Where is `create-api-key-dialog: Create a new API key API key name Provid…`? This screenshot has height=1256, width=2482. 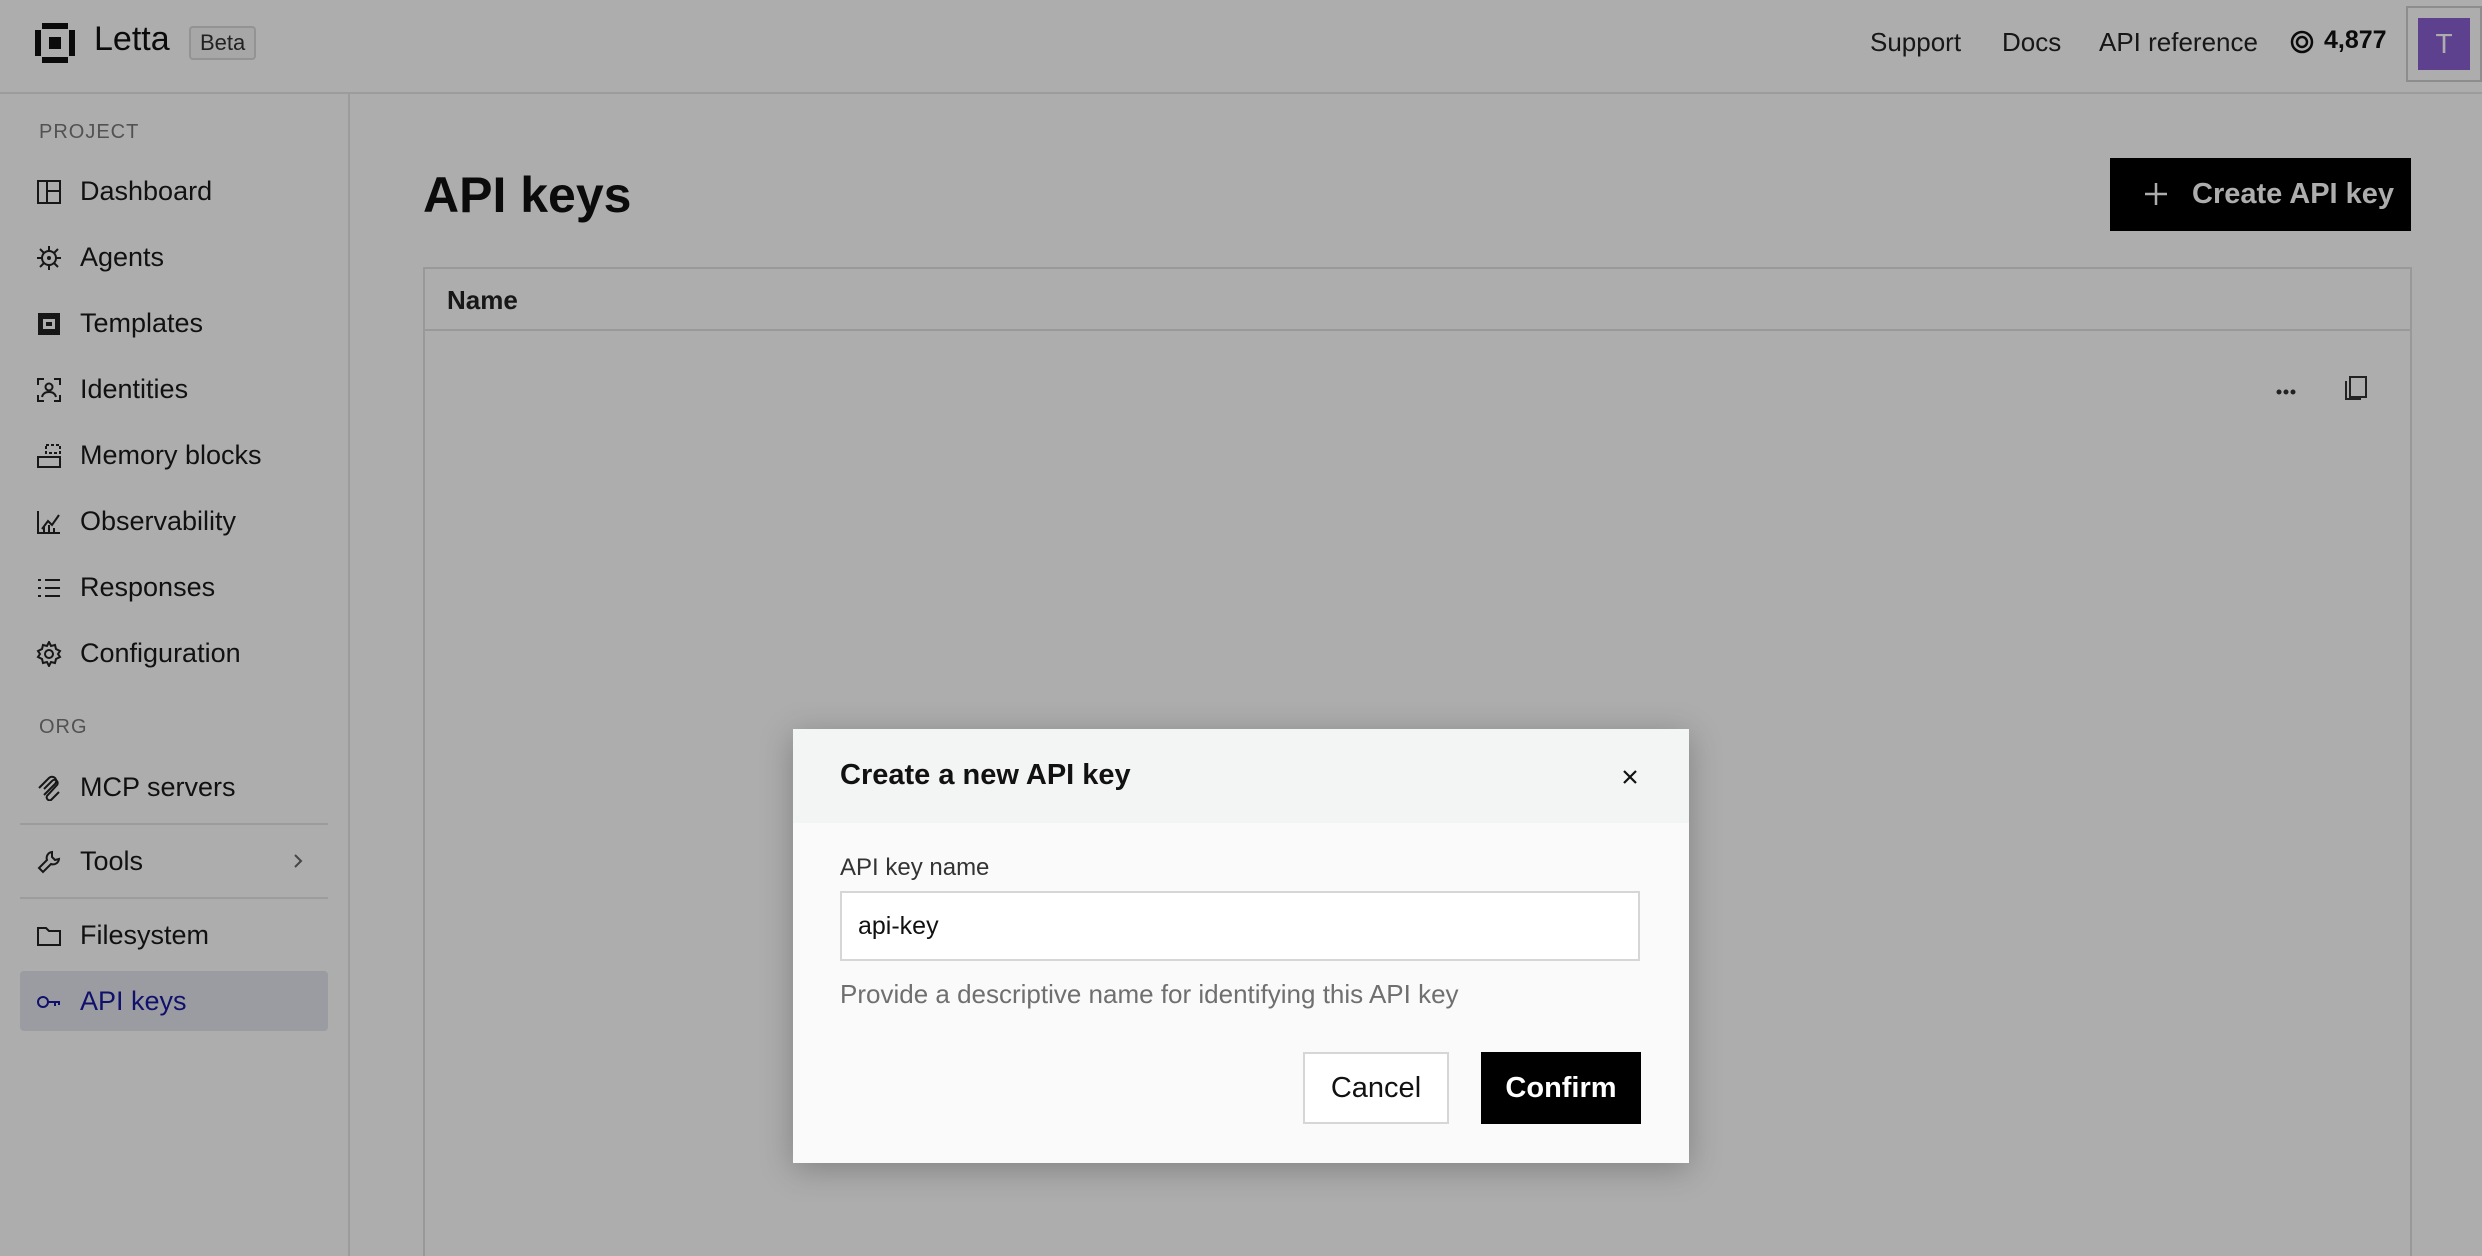
create-api-key-dialog: Create a new API key API key name Provid… is located at coordinates (1241, 946).